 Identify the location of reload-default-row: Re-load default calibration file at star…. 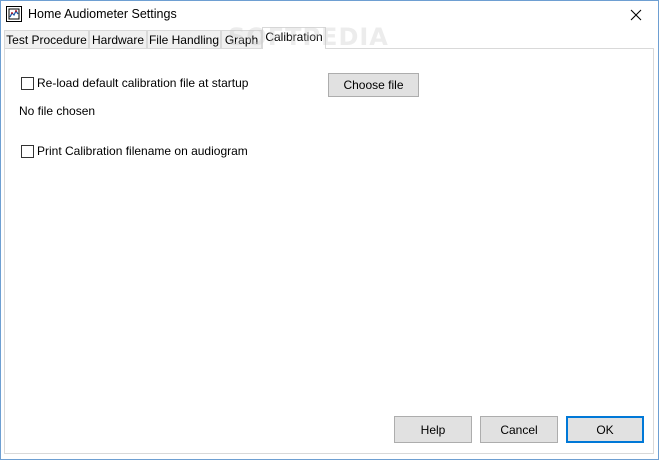
(134, 83).